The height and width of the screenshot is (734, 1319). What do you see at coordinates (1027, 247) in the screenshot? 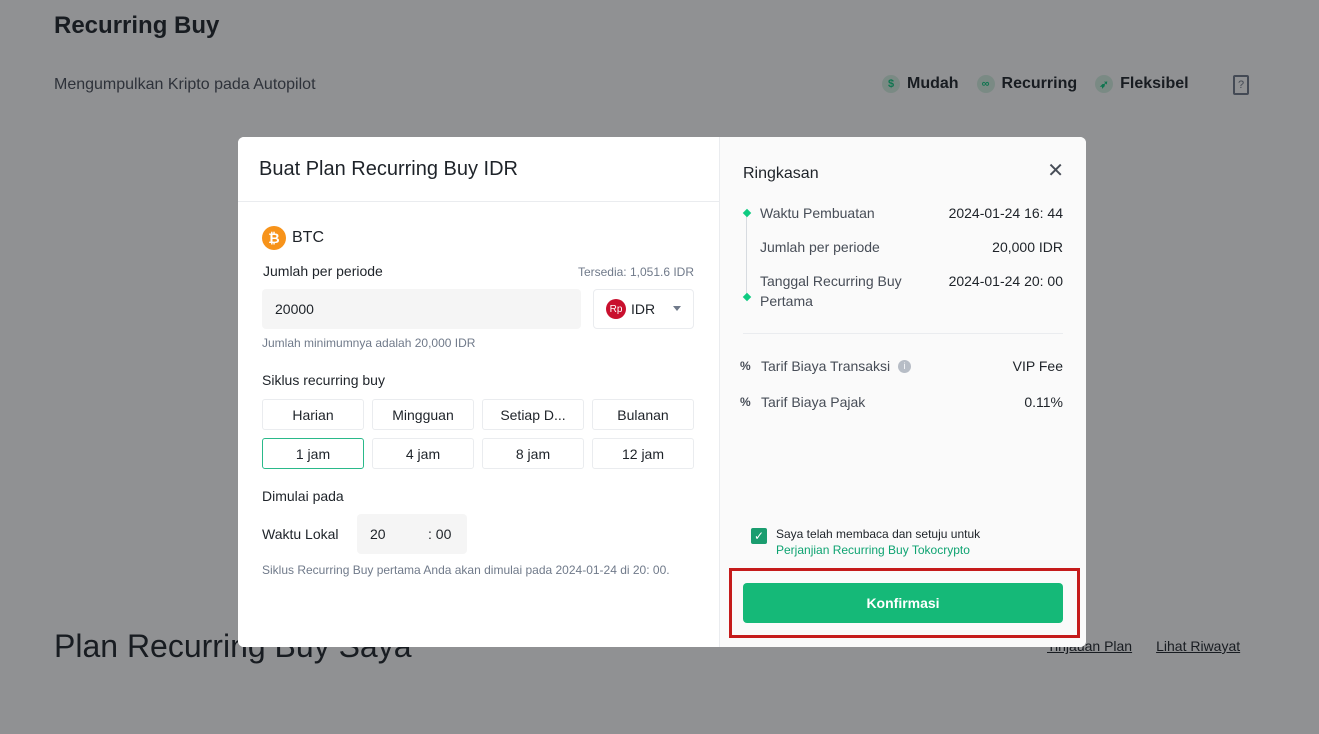
I see `summary-value: 20,000 IDR` at bounding box center [1027, 247].